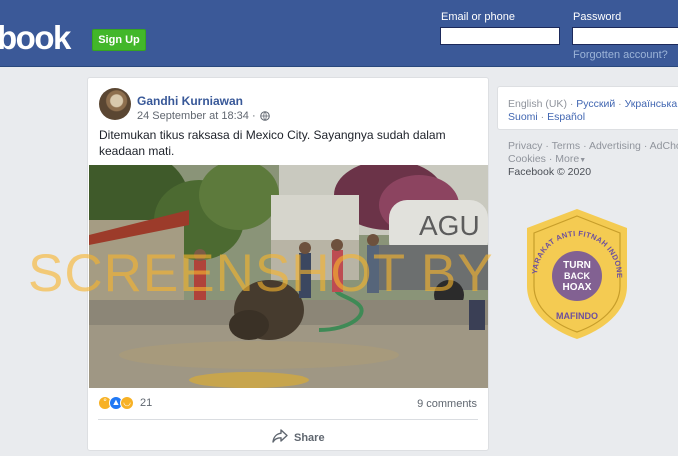 The width and height of the screenshot is (678, 456). Describe the element at coordinates (309, 437) in the screenshot. I see `share-label: Share` at that location.